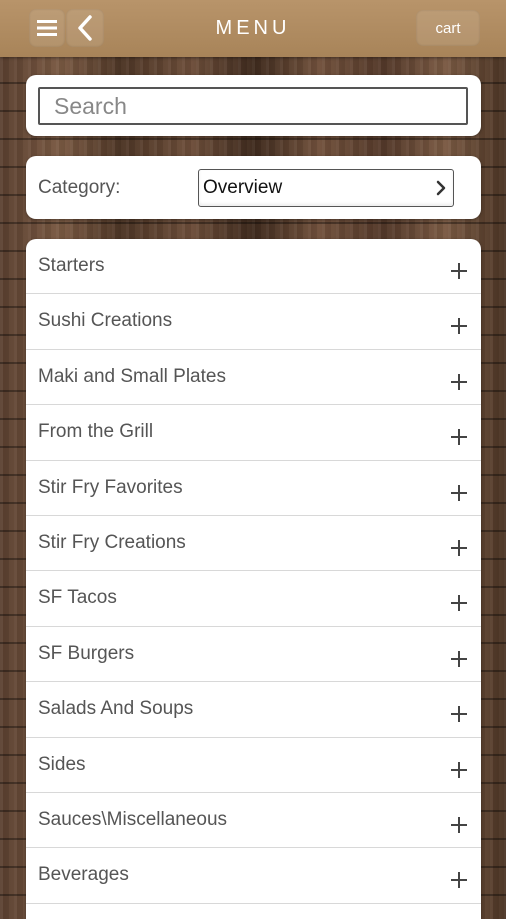 This screenshot has width=506, height=919. I want to click on cart-button: cart, so click(448, 28).